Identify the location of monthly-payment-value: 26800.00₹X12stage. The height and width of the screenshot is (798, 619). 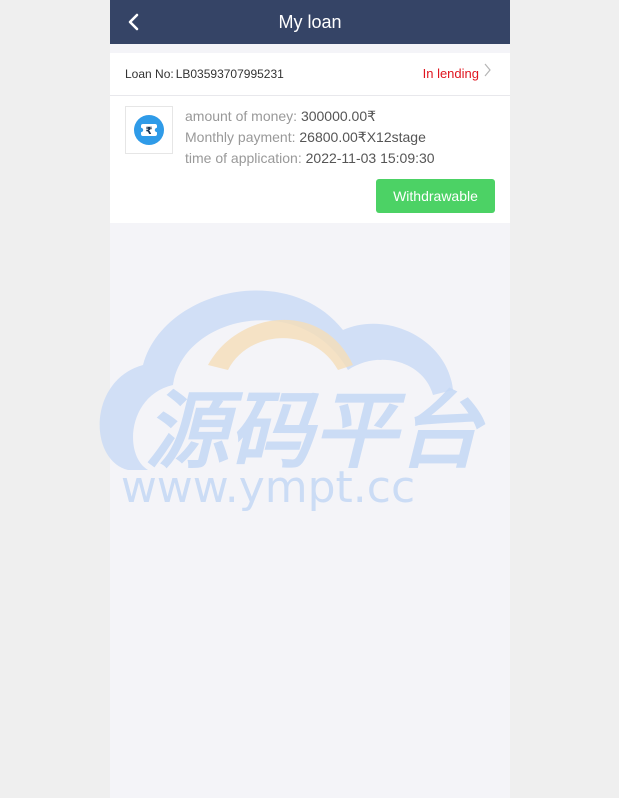
(362, 137).